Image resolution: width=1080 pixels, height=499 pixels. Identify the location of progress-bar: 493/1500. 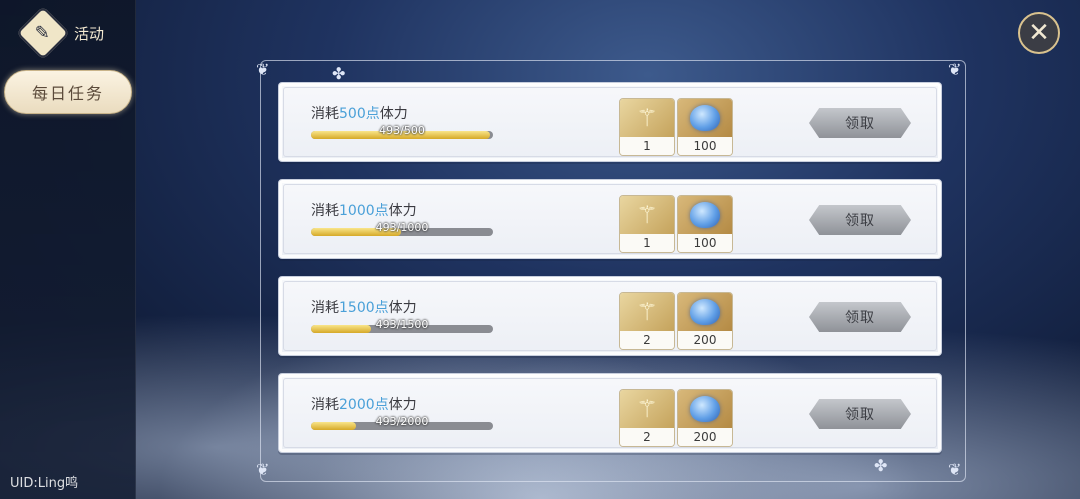
(402, 325).